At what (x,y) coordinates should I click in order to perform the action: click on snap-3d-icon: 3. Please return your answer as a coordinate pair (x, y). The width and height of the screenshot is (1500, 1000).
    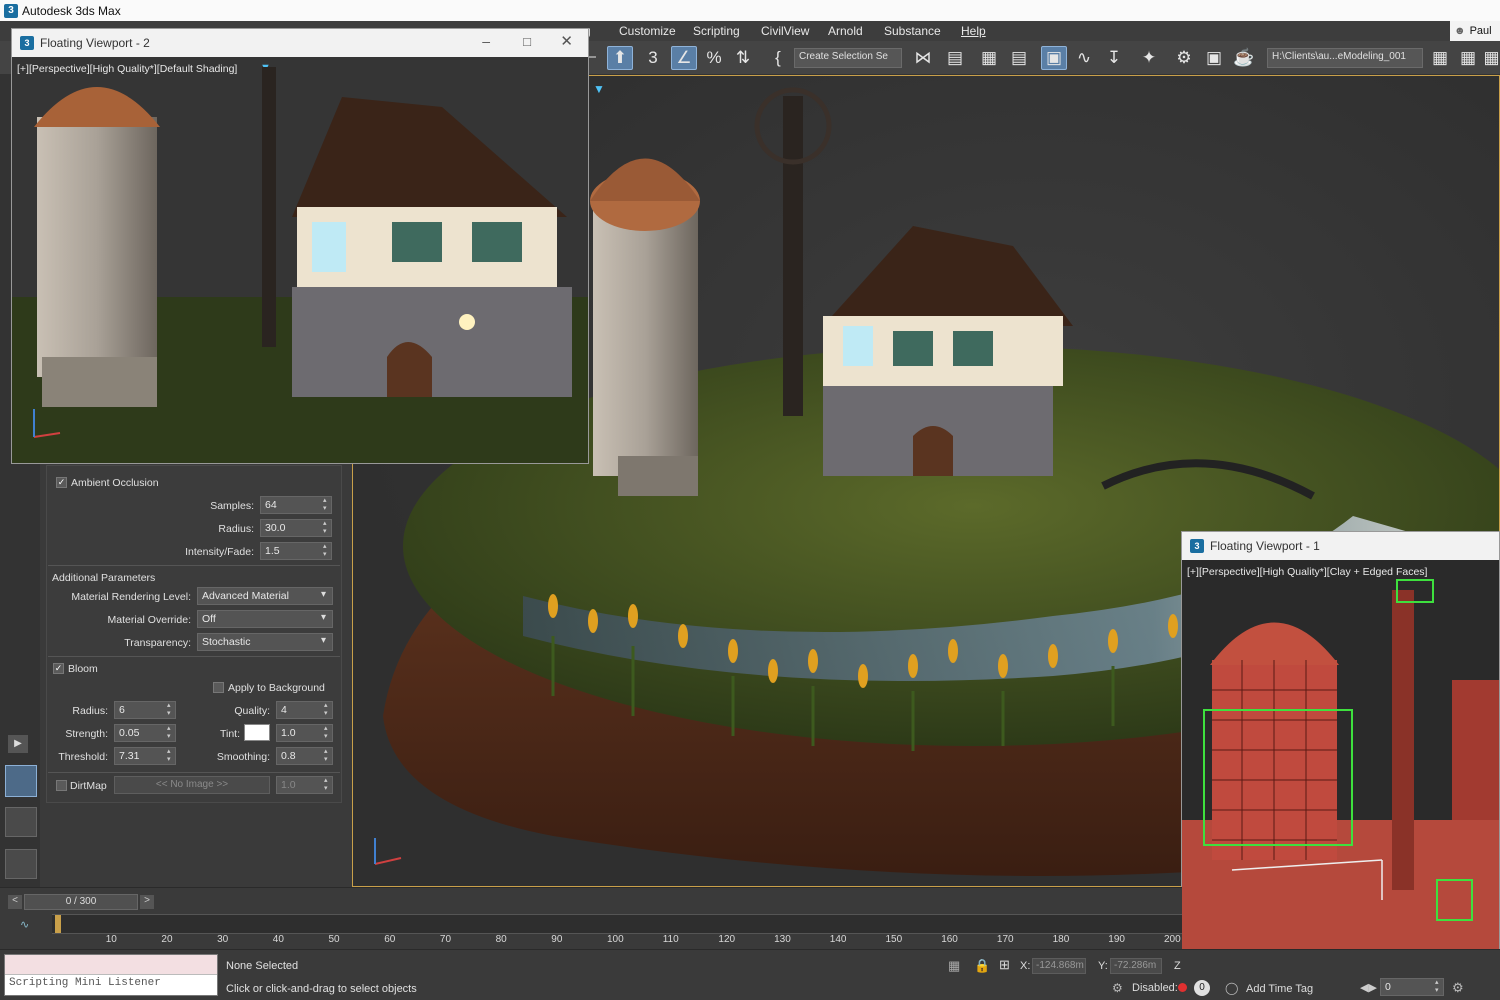
    Looking at the image, I should click on (653, 58).